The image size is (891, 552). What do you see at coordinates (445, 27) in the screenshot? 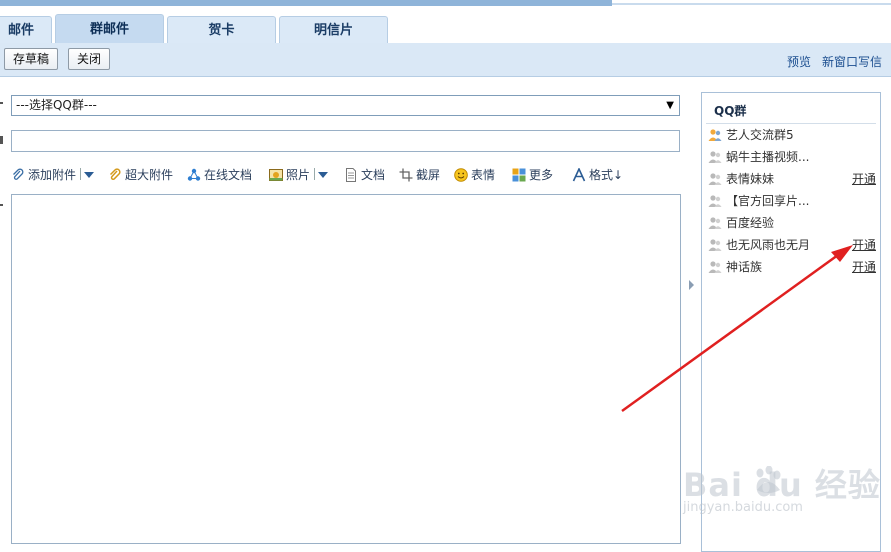
I see `tab-bar: 邮件 群邮件 贺卡 明信片` at bounding box center [445, 27].